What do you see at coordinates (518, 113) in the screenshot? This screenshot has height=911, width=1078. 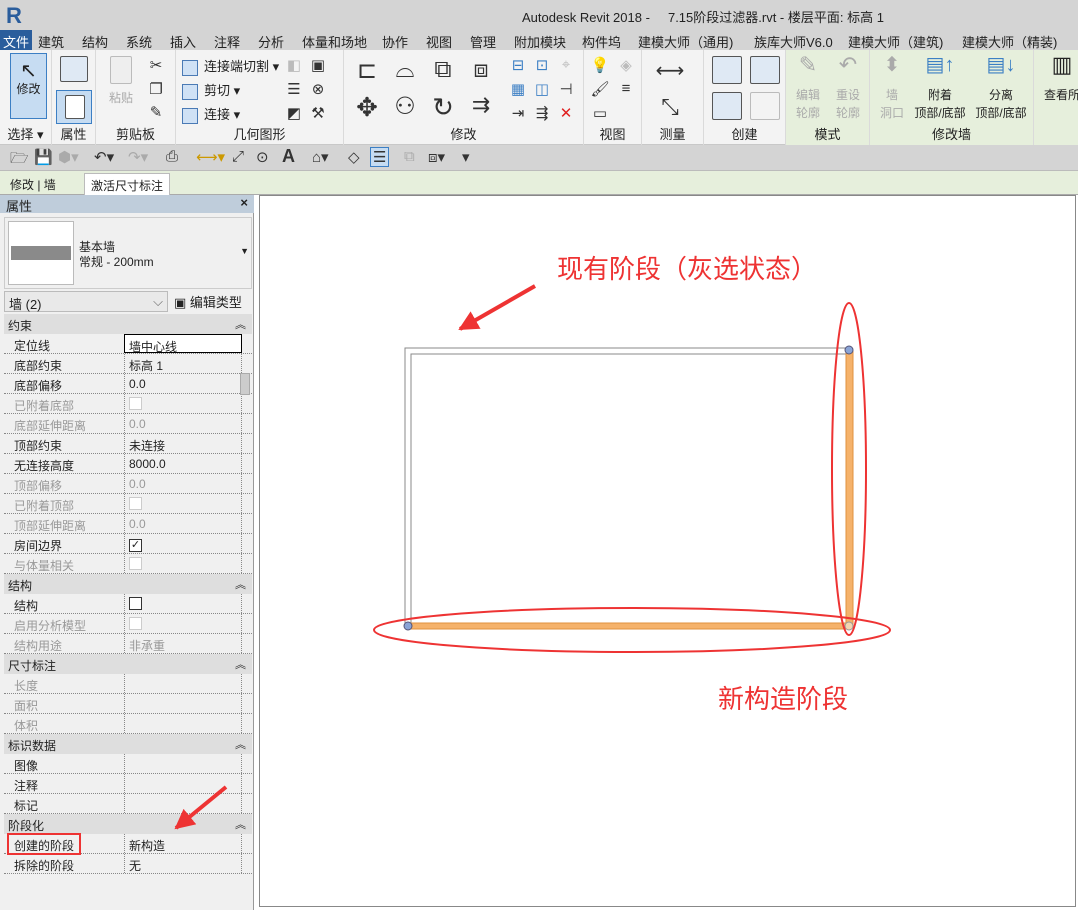 I see `trim-multiple-icon: ⇥` at bounding box center [518, 113].